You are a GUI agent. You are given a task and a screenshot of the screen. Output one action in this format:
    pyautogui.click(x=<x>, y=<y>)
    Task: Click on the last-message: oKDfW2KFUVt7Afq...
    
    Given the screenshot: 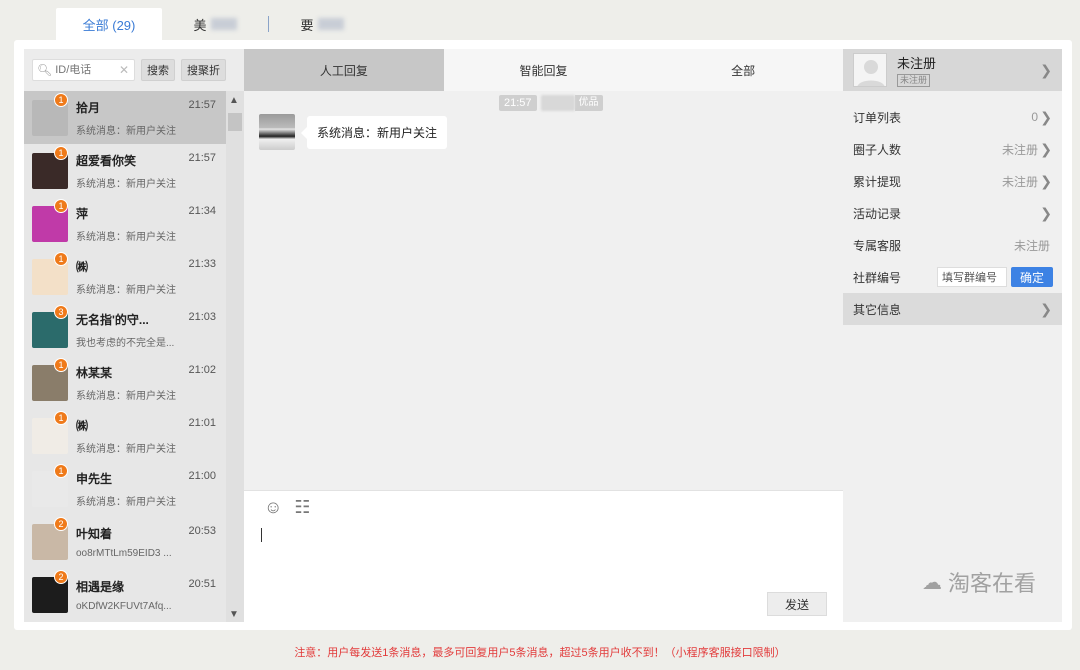 What is the action you would take?
    pyautogui.click(x=124, y=606)
    